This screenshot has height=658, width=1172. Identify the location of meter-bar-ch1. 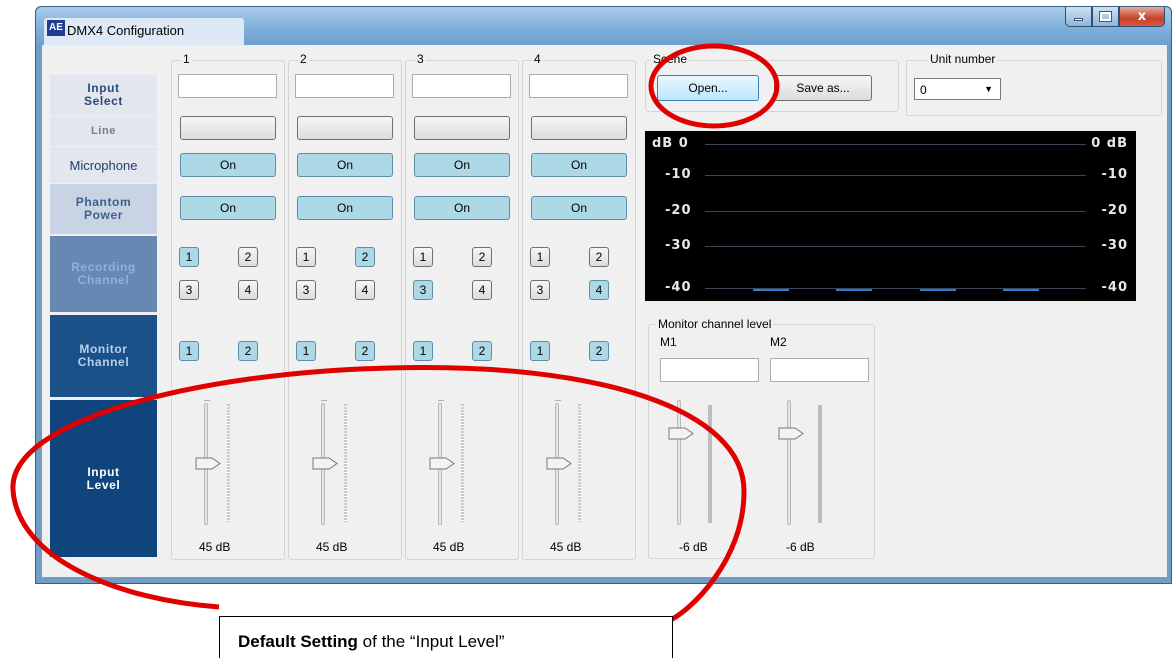
(771, 290).